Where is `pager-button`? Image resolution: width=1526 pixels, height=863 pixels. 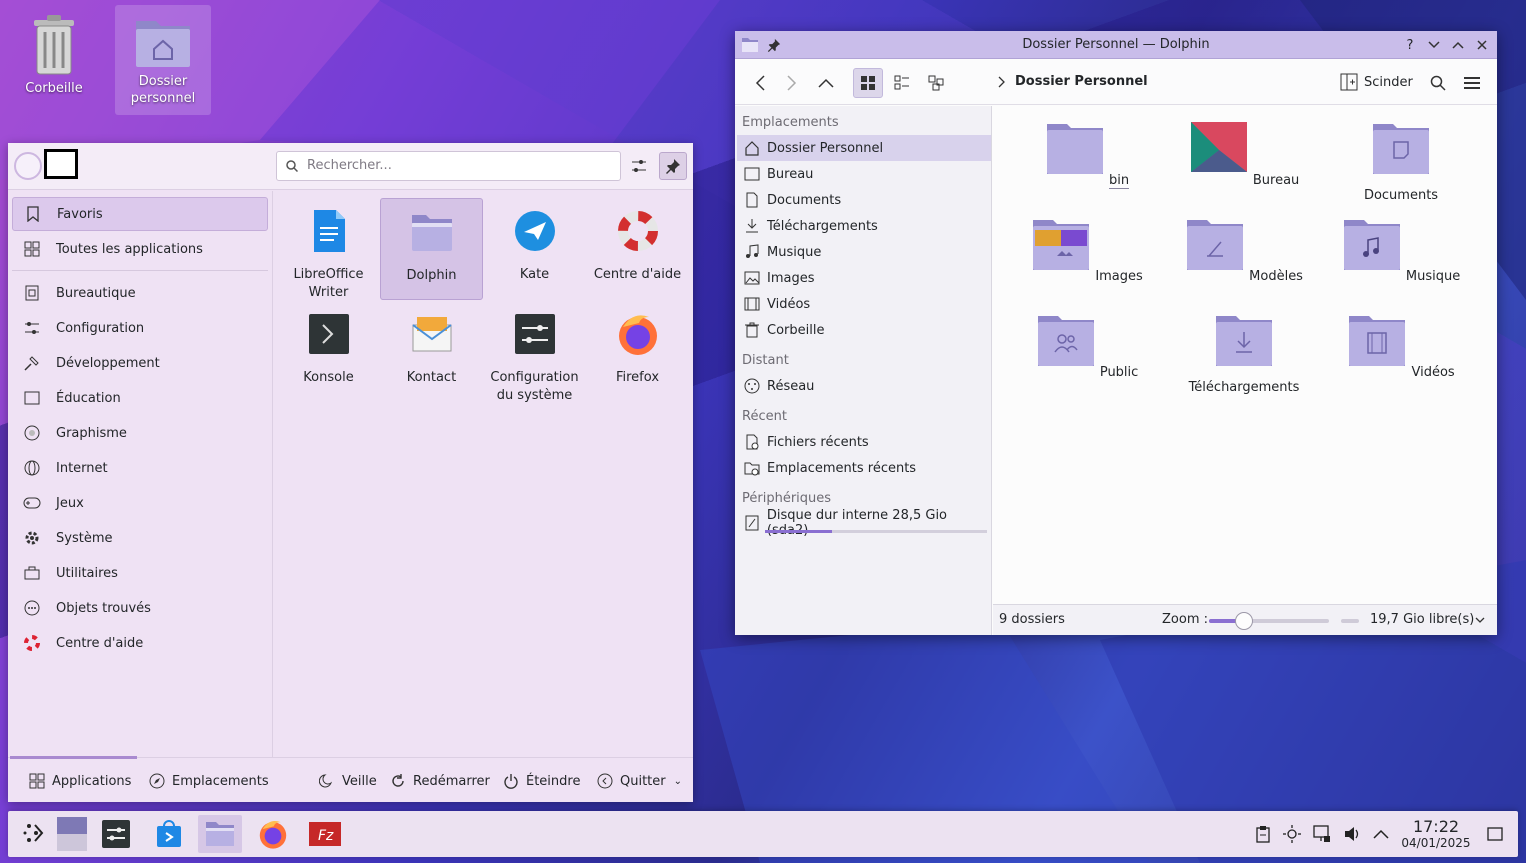
pager-button is located at coordinates (72, 834).